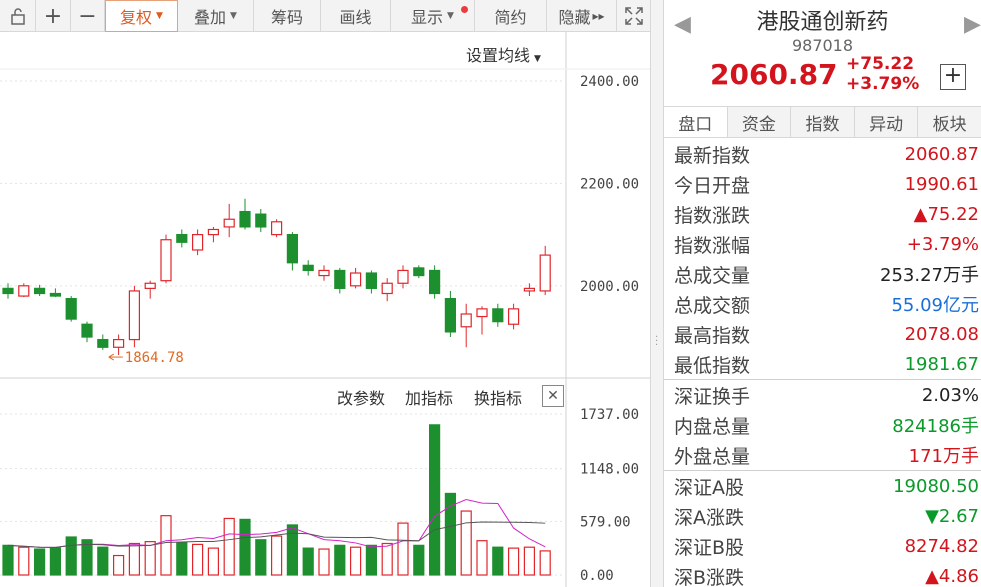 The height and width of the screenshot is (587, 981). What do you see at coordinates (216, 16) in the screenshot?
I see `overlay-button: 叠加 ▼` at bounding box center [216, 16].